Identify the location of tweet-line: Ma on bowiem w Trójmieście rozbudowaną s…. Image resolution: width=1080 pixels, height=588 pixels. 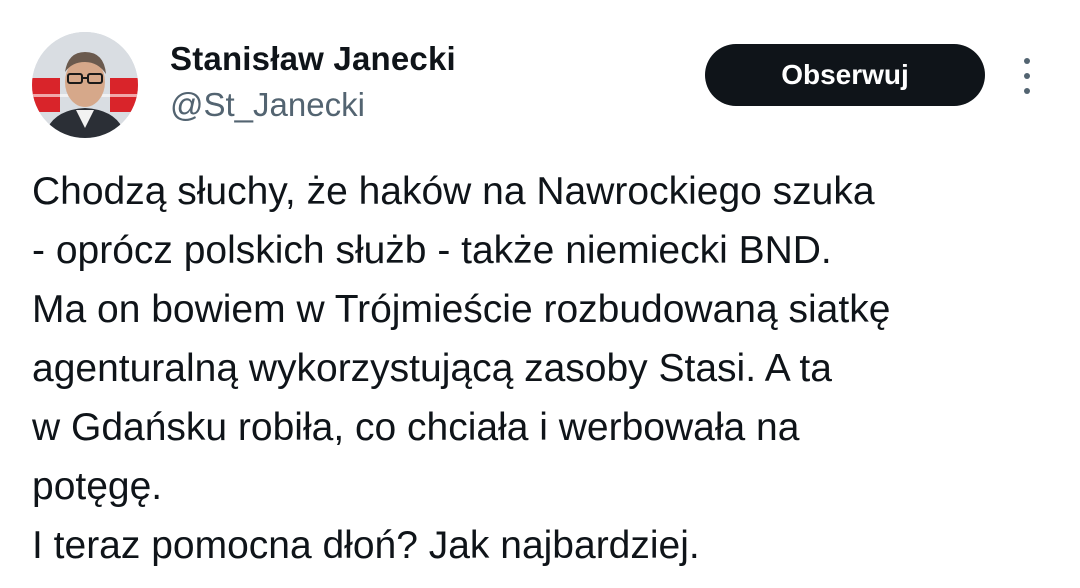
(461, 309).